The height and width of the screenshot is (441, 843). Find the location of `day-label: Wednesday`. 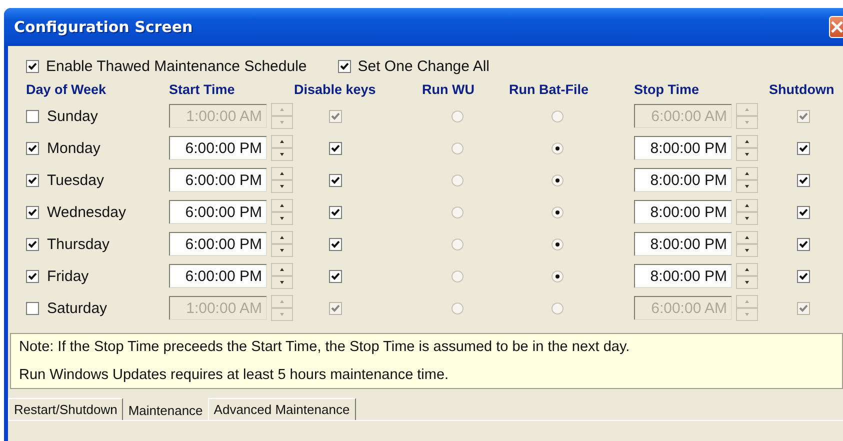

day-label: Wednesday is located at coordinates (86, 212).